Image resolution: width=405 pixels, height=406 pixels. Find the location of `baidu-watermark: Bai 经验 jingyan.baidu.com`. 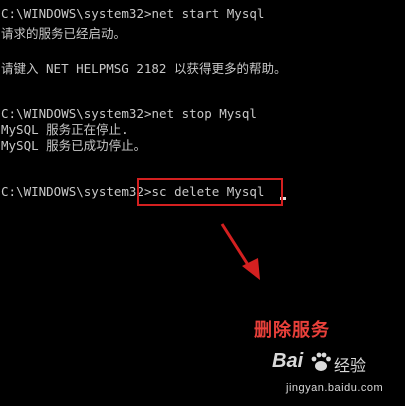

baidu-watermark: Bai 经验 jingyan.baidu.com is located at coordinates (337, 376).